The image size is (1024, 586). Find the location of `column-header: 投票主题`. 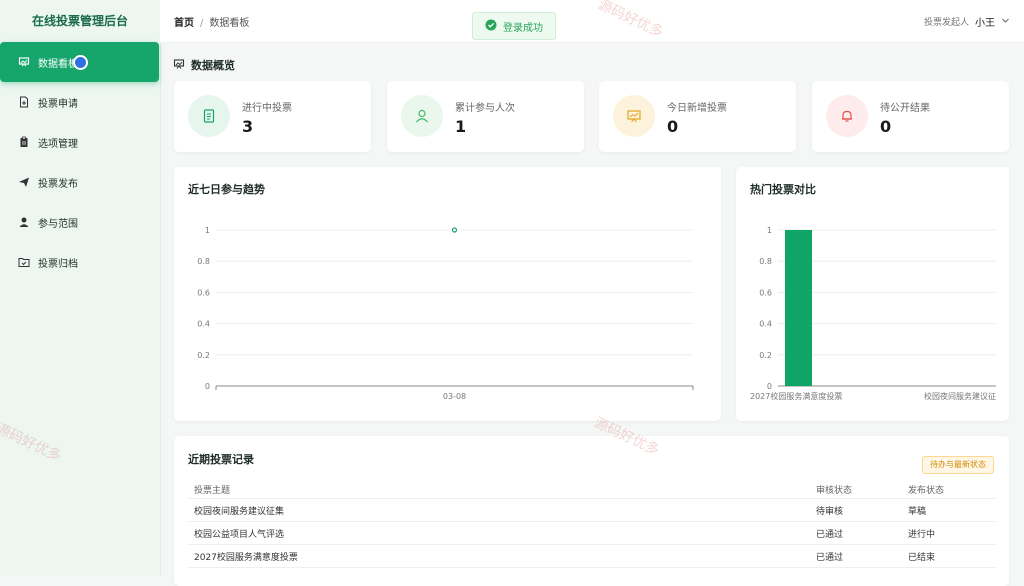

column-header: 投票主题 is located at coordinates (212, 490).